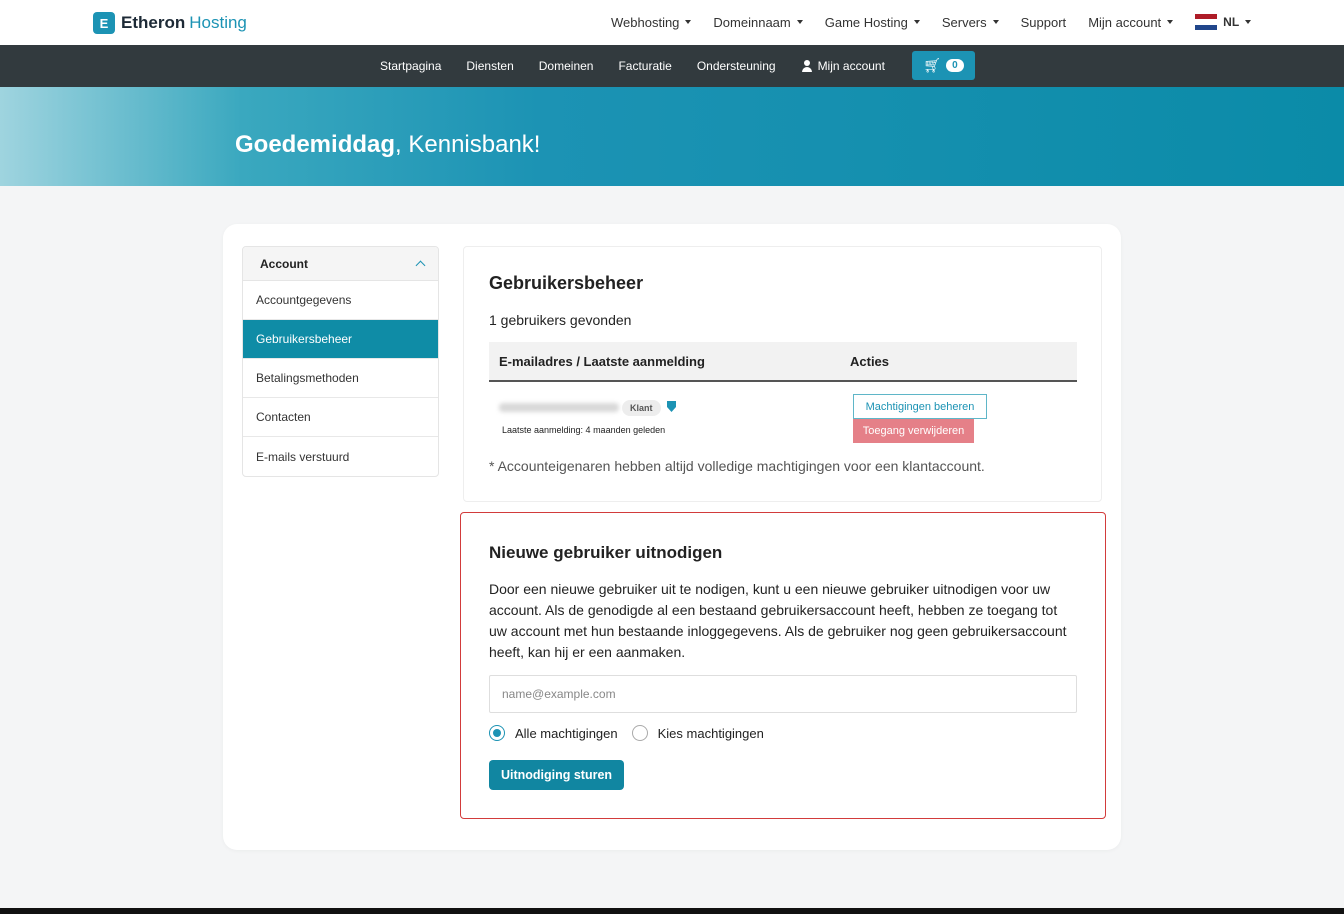 The width and height of the screenshot is (1344, 914). I want to click on column-header-actions: Acties, so click(870, 361).